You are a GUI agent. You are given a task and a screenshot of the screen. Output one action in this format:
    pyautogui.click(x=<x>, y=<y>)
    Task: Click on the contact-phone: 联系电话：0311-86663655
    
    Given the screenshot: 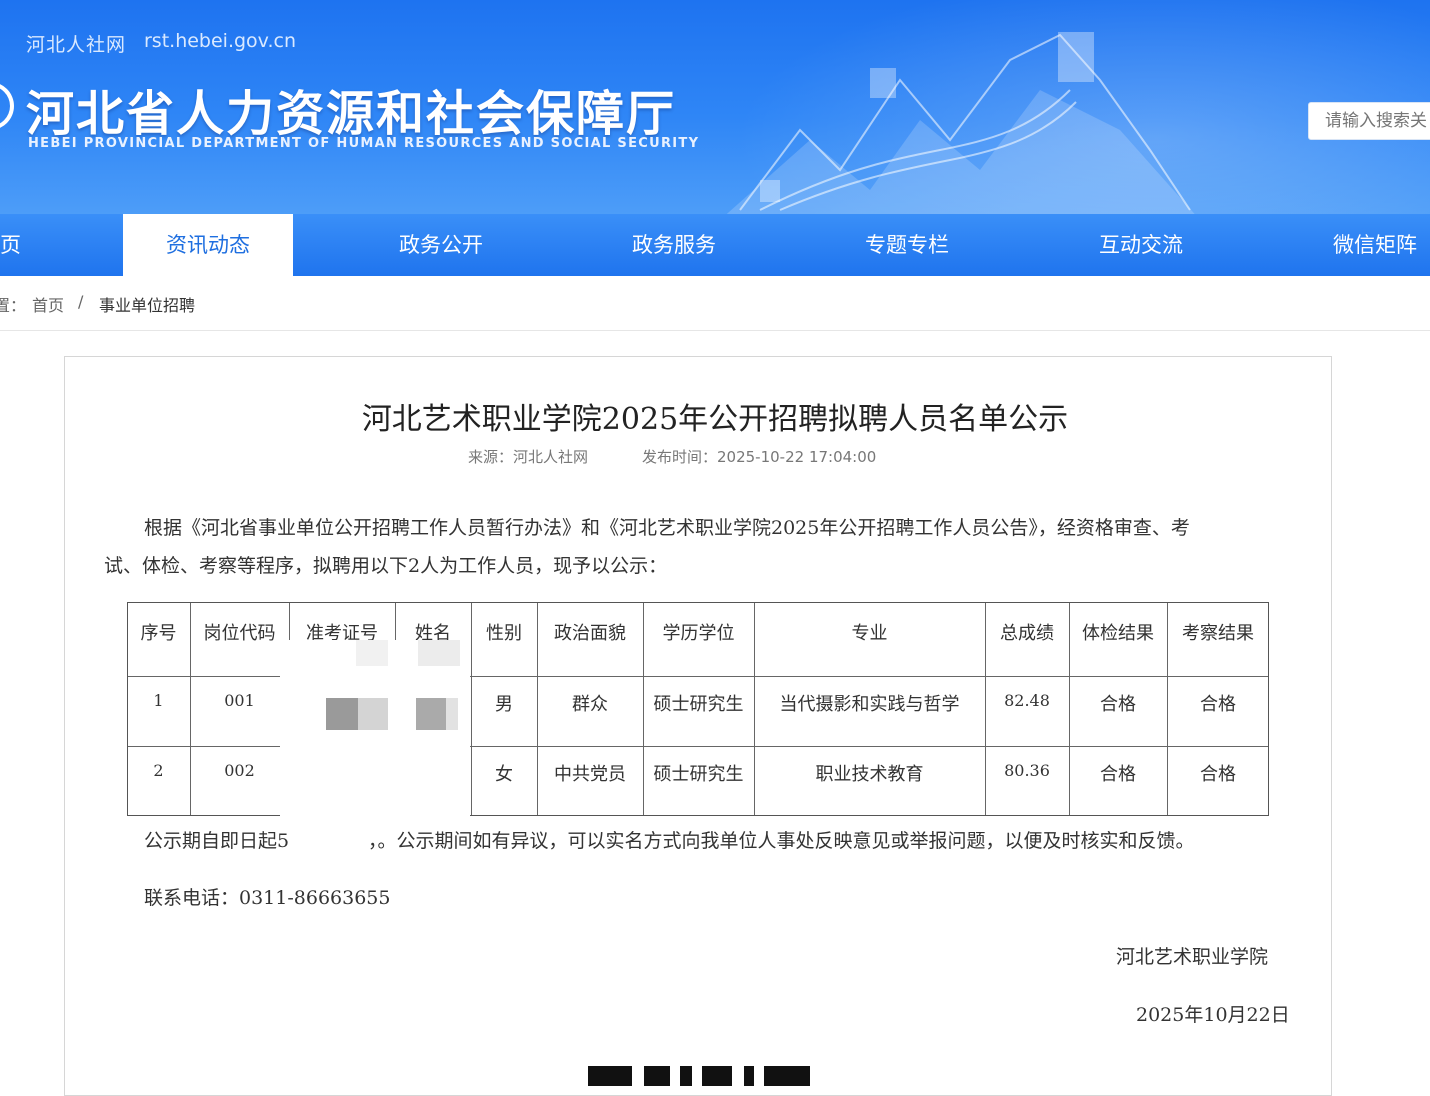 What is the action you would take?
    pyautogui.click(x=267, y=898)
    